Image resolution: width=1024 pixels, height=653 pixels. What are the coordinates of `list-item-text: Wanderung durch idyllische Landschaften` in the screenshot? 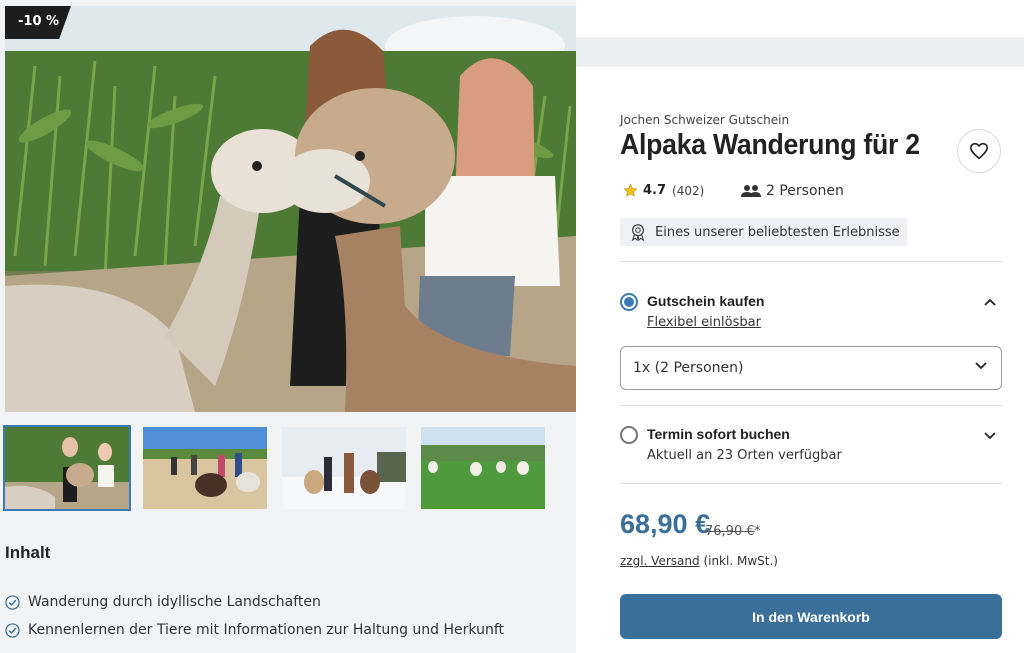 It's located at (174, 602).